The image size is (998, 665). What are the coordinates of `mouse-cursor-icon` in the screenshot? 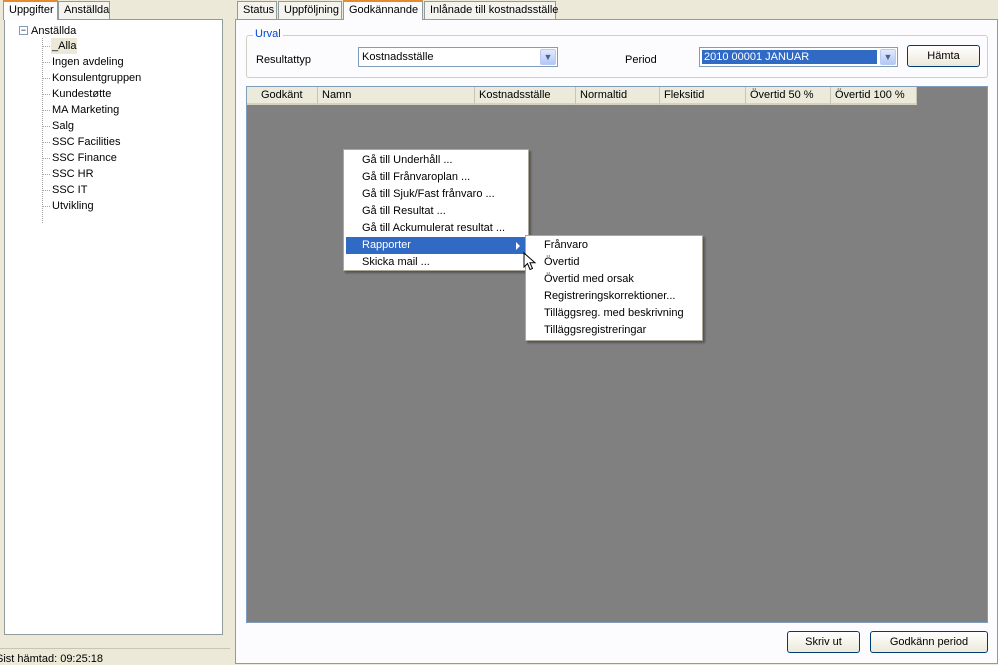 It's located at (530, 261).